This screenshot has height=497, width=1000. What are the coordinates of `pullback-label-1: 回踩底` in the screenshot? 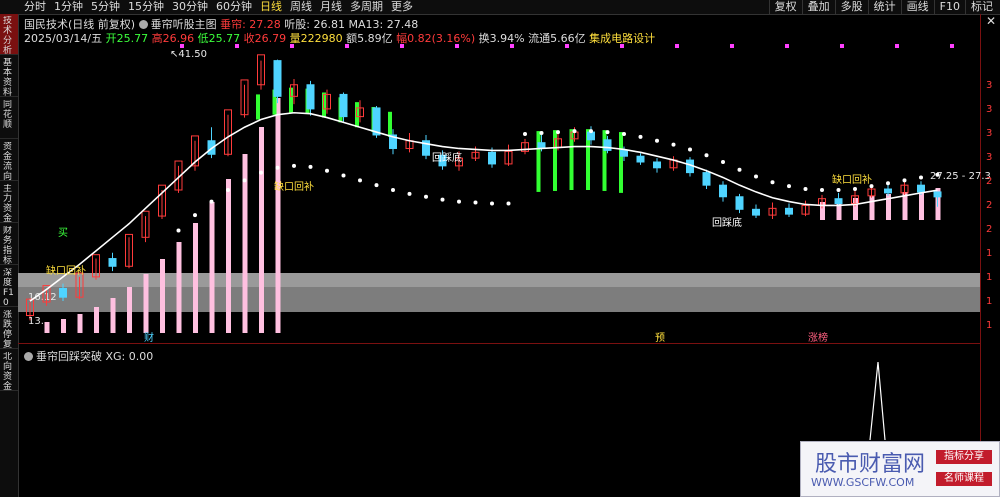 It's located at (447, 157).